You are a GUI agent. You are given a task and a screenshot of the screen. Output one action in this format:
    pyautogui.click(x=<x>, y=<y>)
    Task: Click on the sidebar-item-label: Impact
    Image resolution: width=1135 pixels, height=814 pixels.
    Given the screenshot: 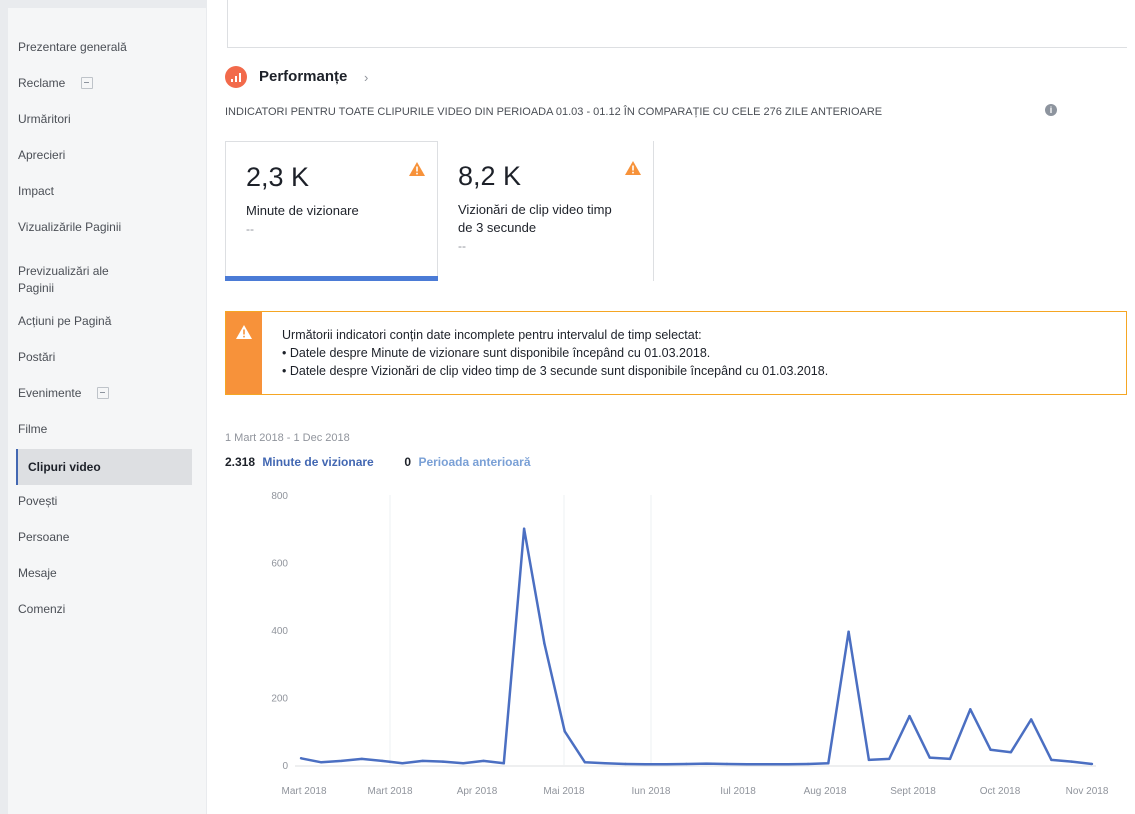 What is the action you would take?
    pyautogui.click(x=36, y=191)
    